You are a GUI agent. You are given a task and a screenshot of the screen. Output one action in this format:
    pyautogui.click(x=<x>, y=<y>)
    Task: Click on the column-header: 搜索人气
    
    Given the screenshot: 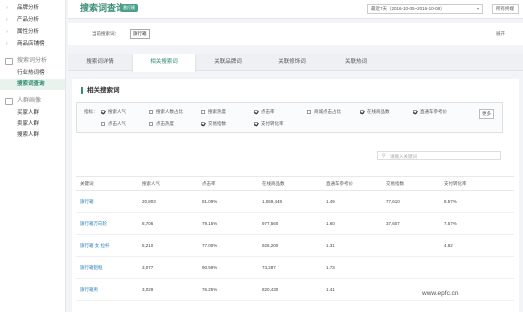 What is the action you would take?
    pyautogui.click(x=168, y=183)
    